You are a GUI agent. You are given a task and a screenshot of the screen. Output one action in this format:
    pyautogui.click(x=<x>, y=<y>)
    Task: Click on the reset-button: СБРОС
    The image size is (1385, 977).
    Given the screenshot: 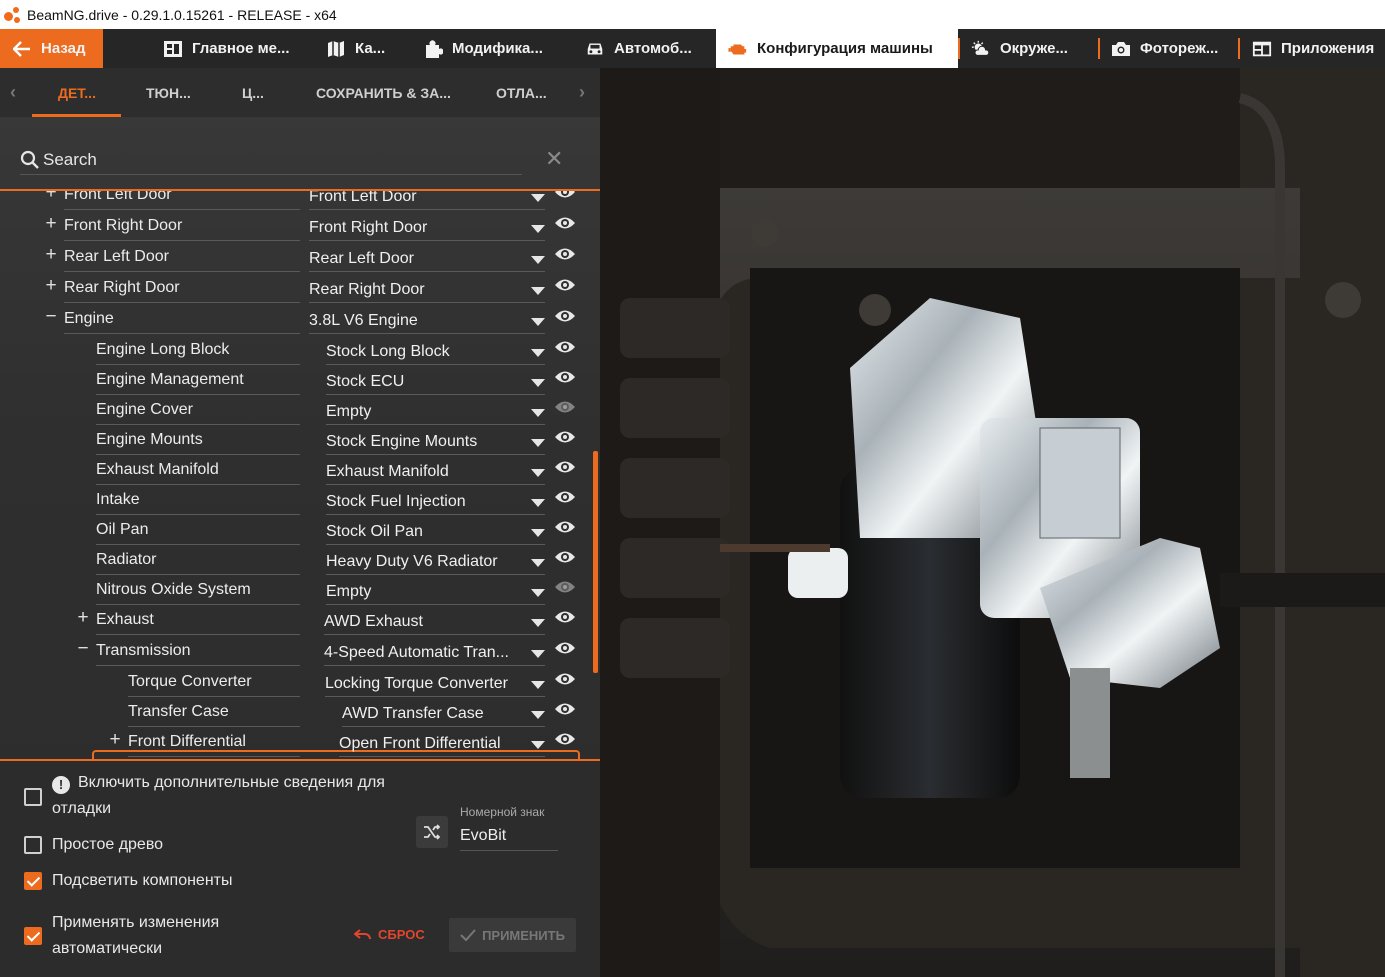 What is the action you would take?
    pyautogui.click(x=389, y=934)
    